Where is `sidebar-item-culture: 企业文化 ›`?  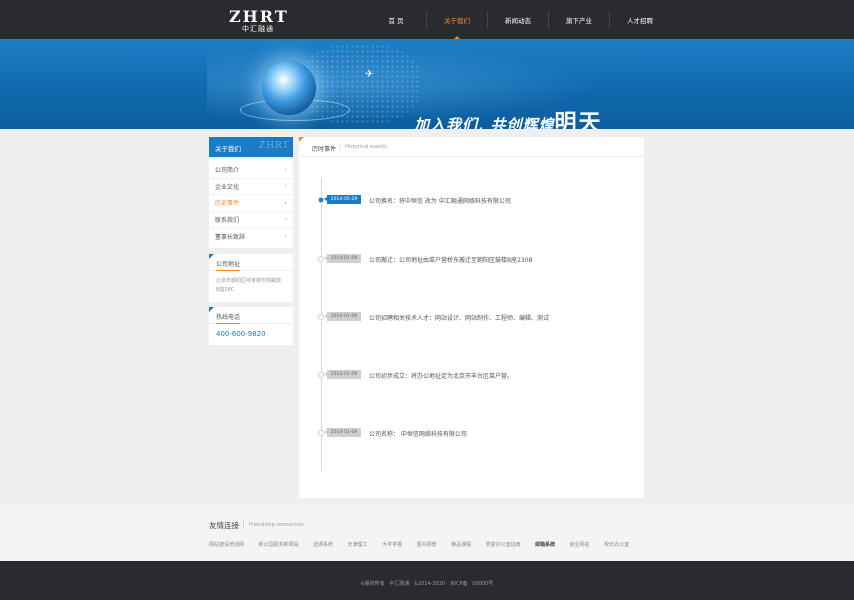 sidebar-item-culture: 企业文化 › is located at coordinates (251, 187).